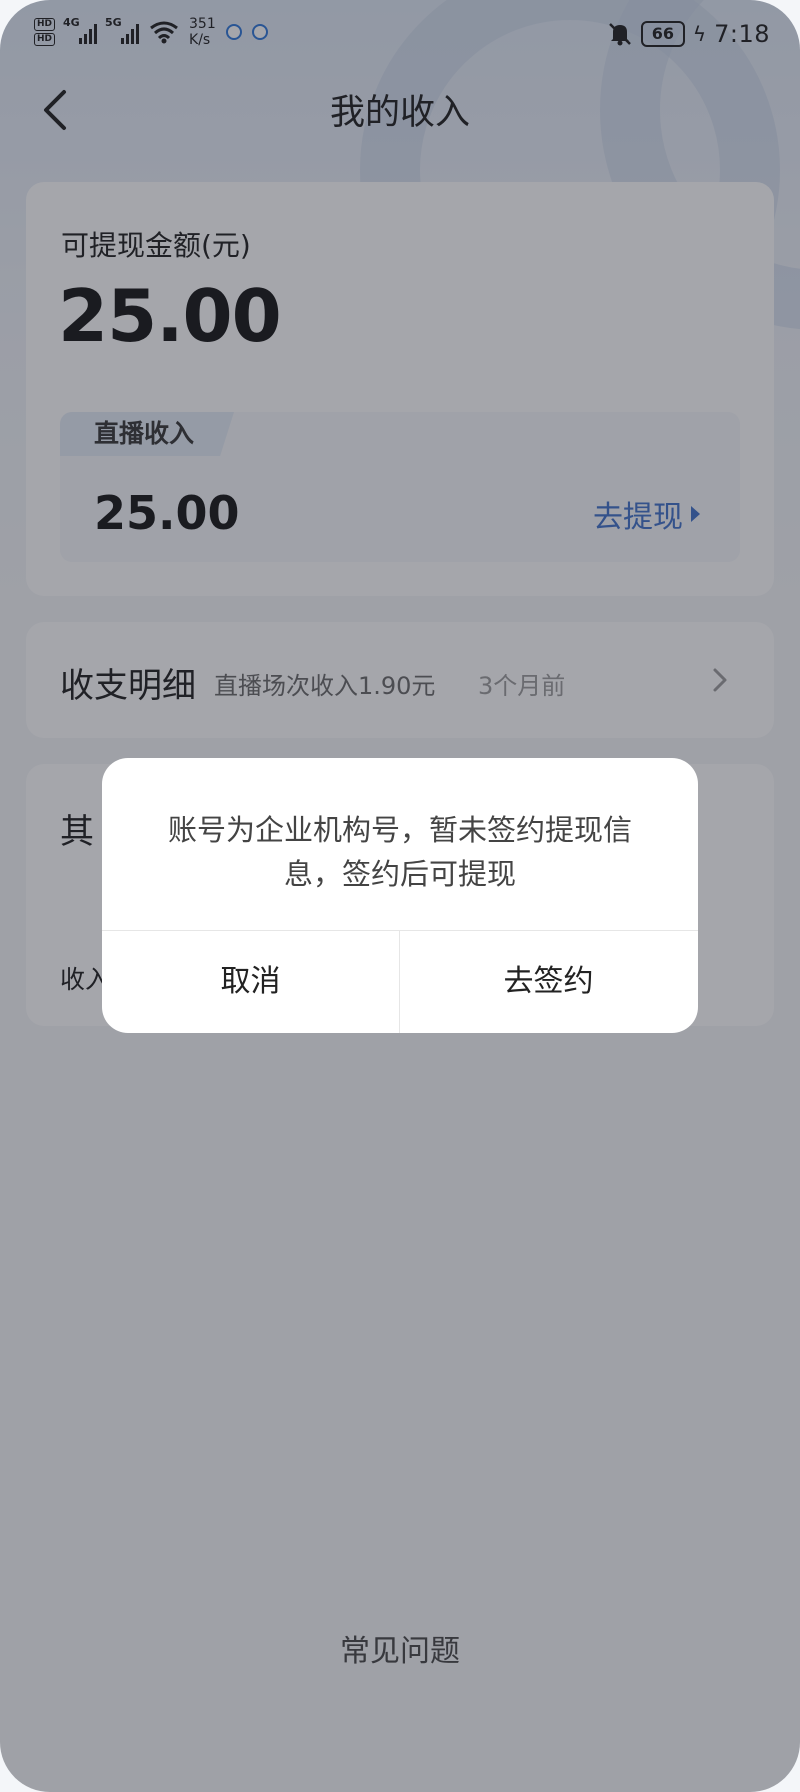 Image resolution: width=800 pixels, height=1792 pixels. I want to click on sign-contract-button: 去签约, so click(548, 982).